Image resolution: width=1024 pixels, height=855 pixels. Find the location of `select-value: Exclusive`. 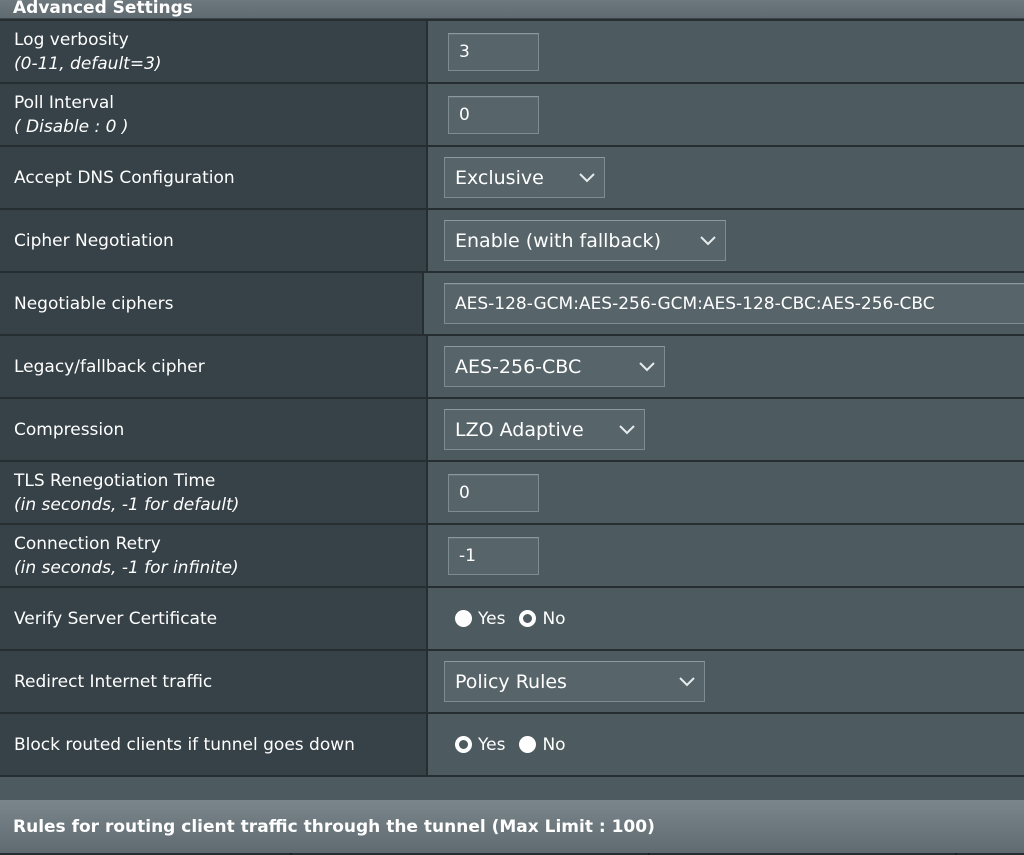

select-value: Exclusive is located at coordinates (499, 177).